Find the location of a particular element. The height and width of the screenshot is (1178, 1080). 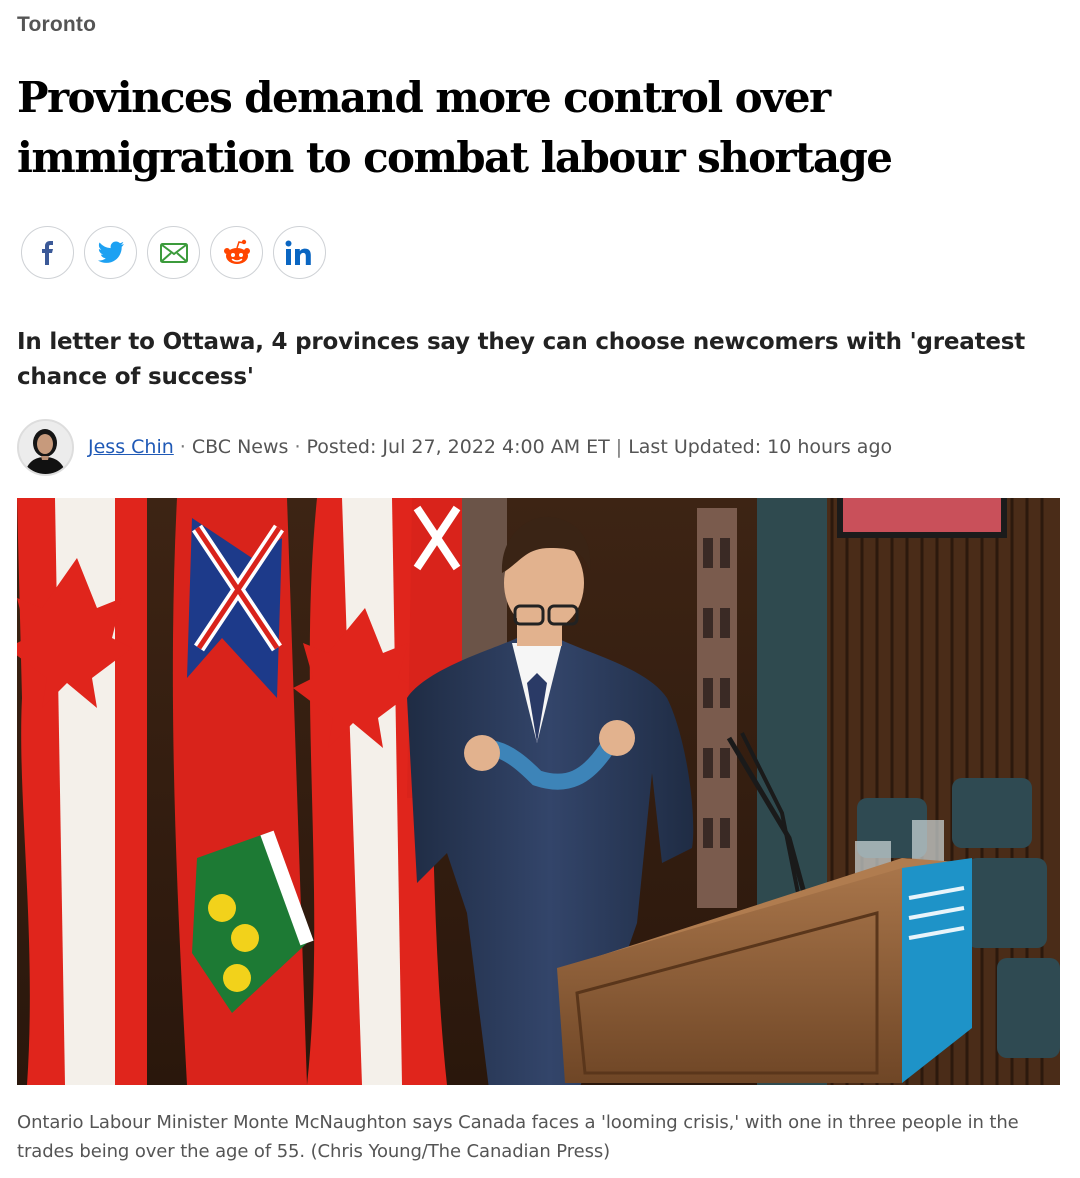

share-buttons is located at coordinates (173, 252).